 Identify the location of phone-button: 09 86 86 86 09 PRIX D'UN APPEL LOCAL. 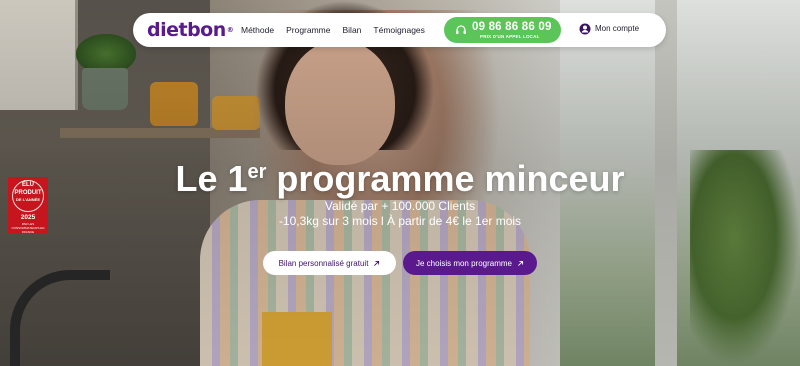
(502, 30).